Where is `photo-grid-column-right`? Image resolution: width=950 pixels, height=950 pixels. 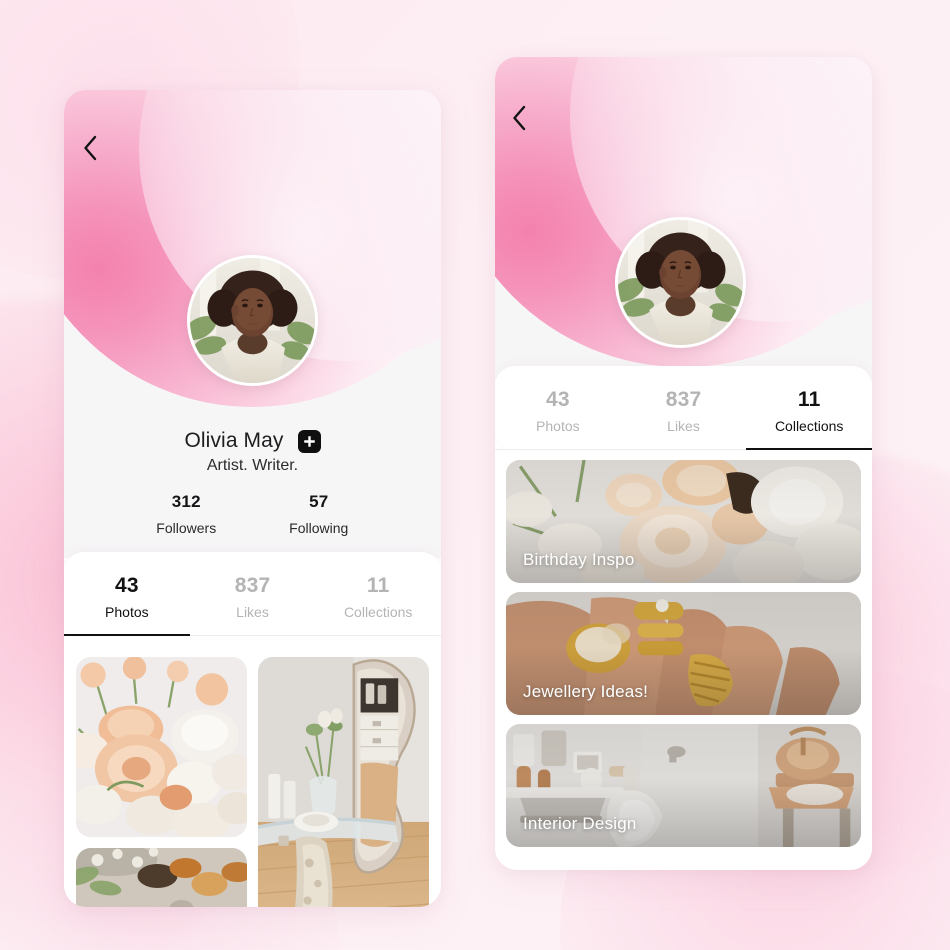 photo-grid-column-right is located at coordinates (343, 782).